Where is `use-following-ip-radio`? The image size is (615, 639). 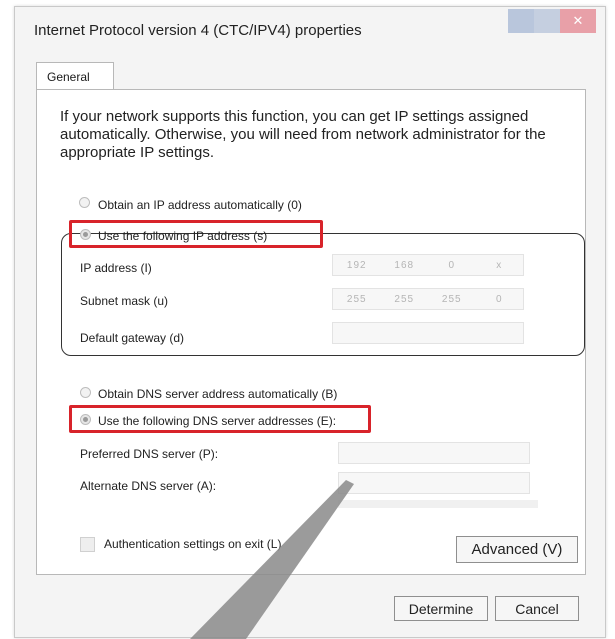
use-following-ip-radio is located at coordinates (85, 234).